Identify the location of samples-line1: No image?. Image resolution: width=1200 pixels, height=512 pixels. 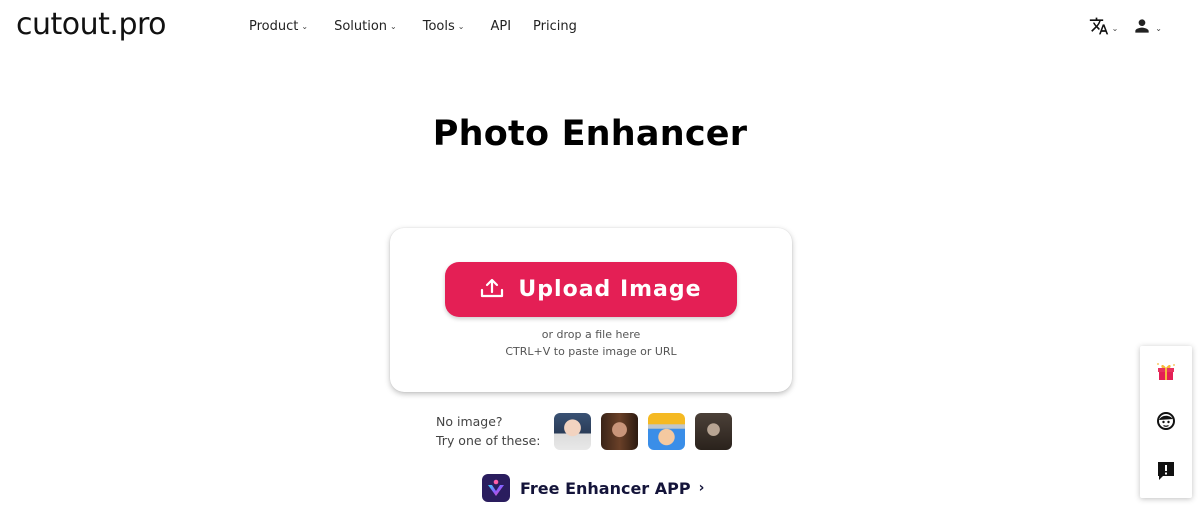
(469, 421).